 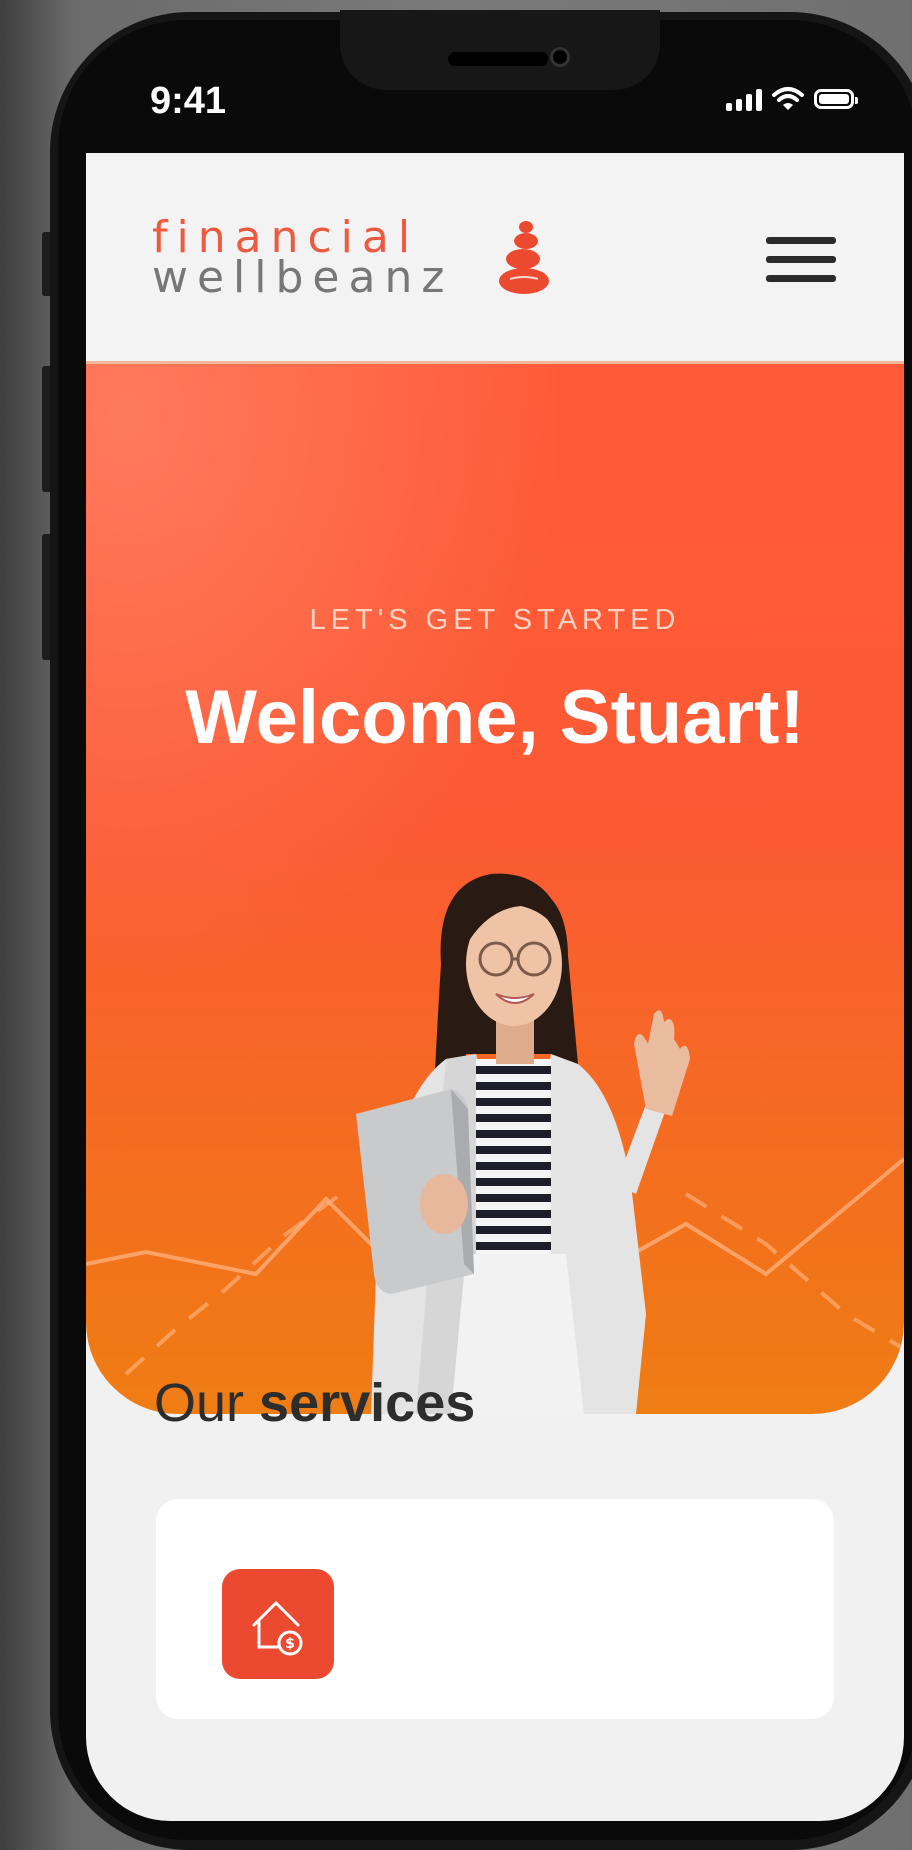 What do you see at coordinates (498, 59) in the screenshot?
I see `speaker` at bounding box center [498, 59].